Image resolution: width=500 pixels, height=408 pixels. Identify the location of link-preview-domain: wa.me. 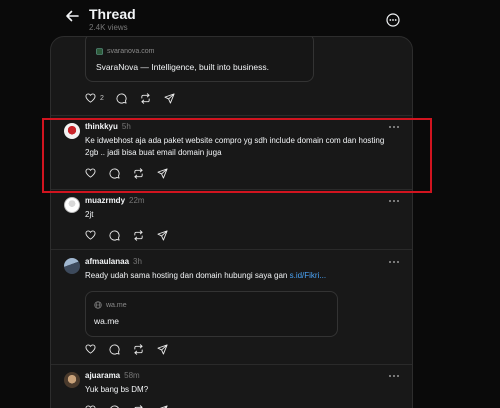
(110, 305).